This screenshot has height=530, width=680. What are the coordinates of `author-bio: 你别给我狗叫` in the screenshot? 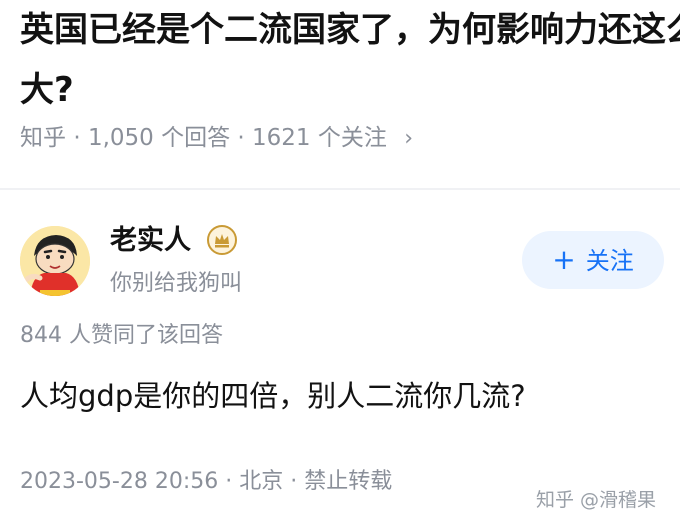 It's located at (176, 283).